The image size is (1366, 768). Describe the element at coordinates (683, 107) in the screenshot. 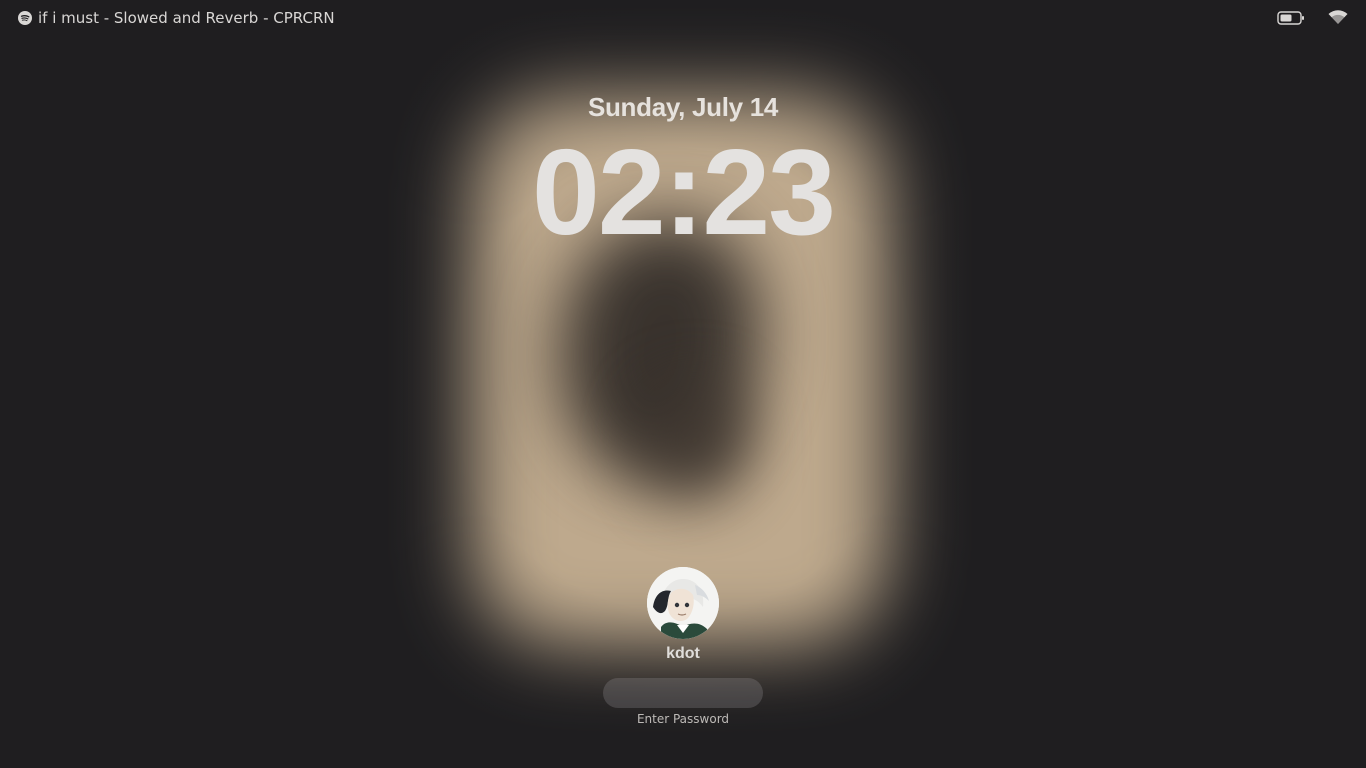

I see `lock-date: Sunday, July 14` at that location.